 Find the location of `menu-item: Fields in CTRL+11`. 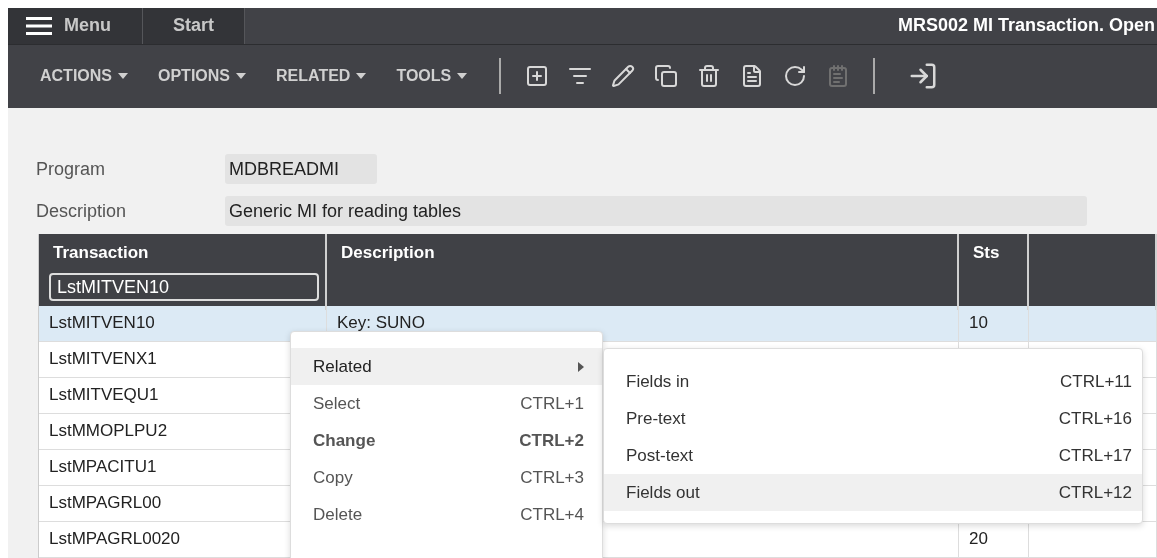

menu-item: Fields in CTRL+11 is located at coordinates (873, 381).